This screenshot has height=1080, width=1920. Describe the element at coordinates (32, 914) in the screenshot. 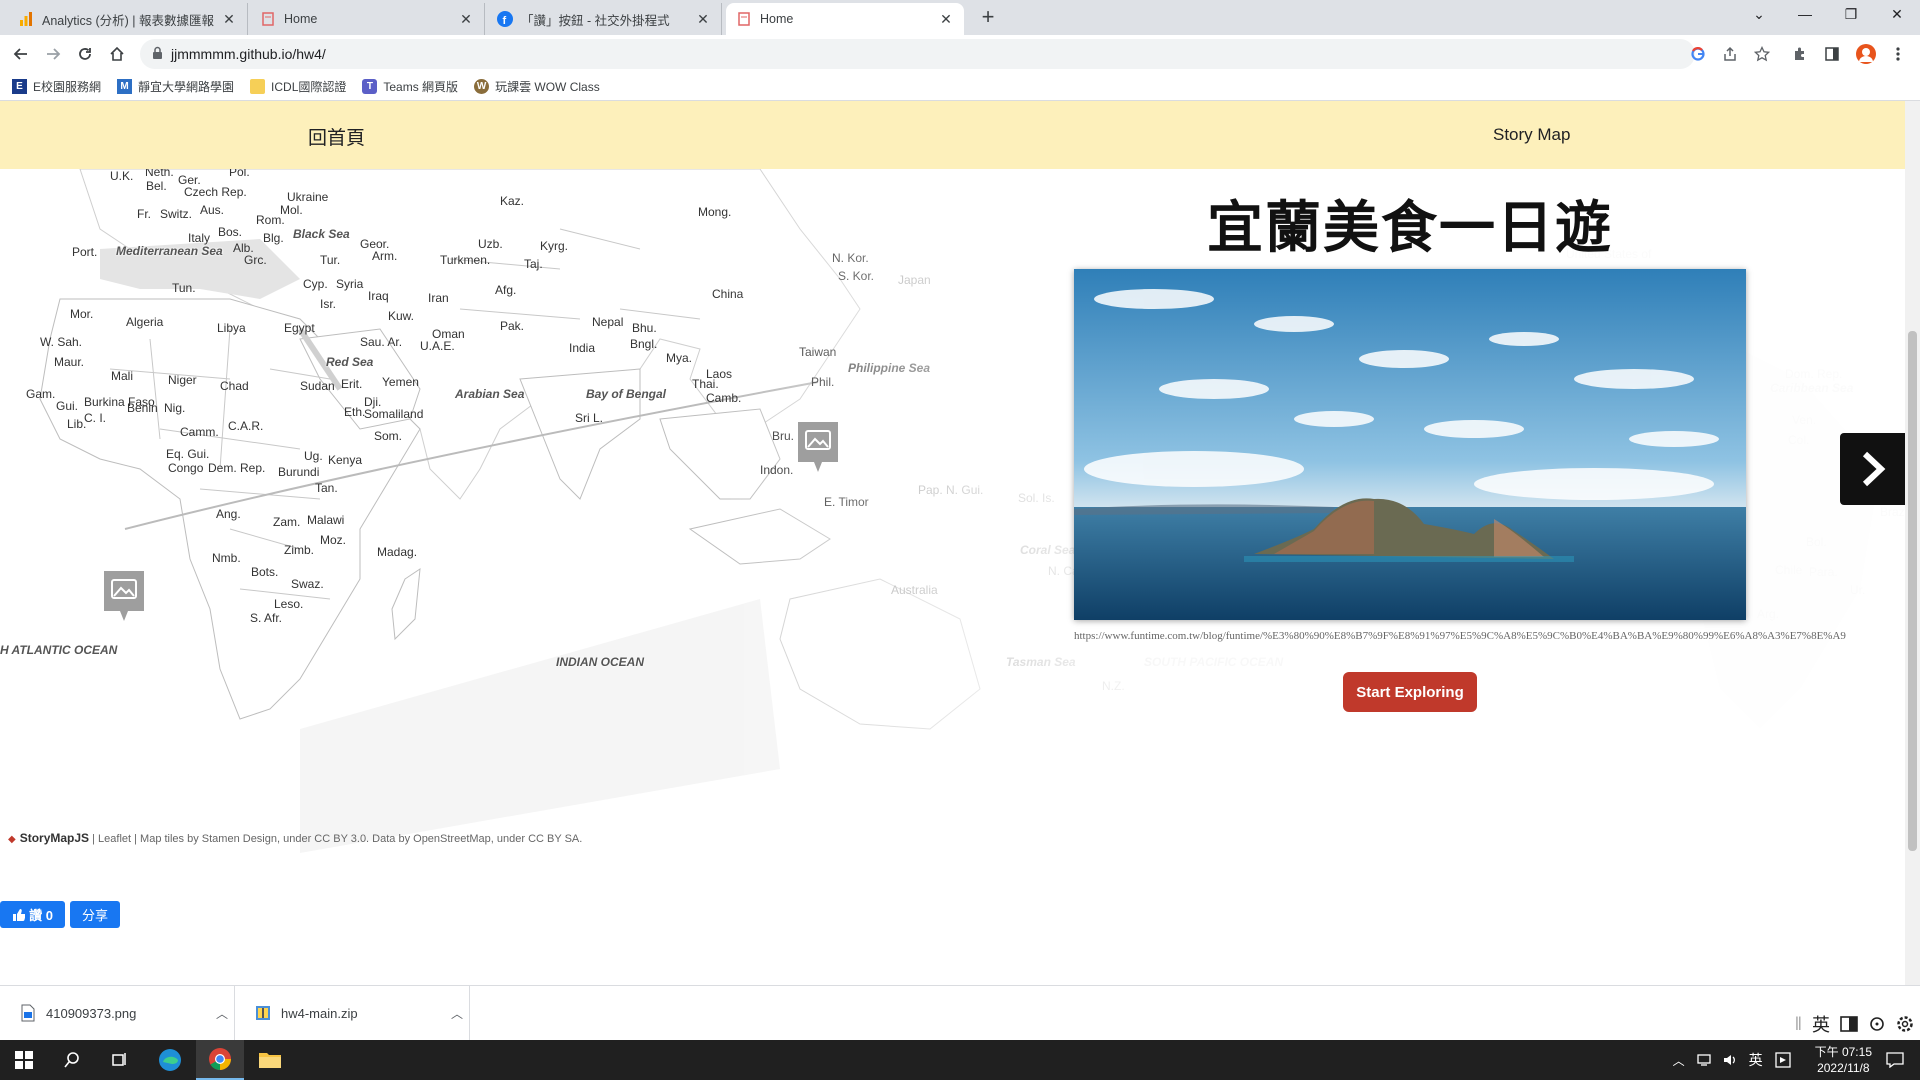

I see `facebook-like-button: 讚 0` at that location.